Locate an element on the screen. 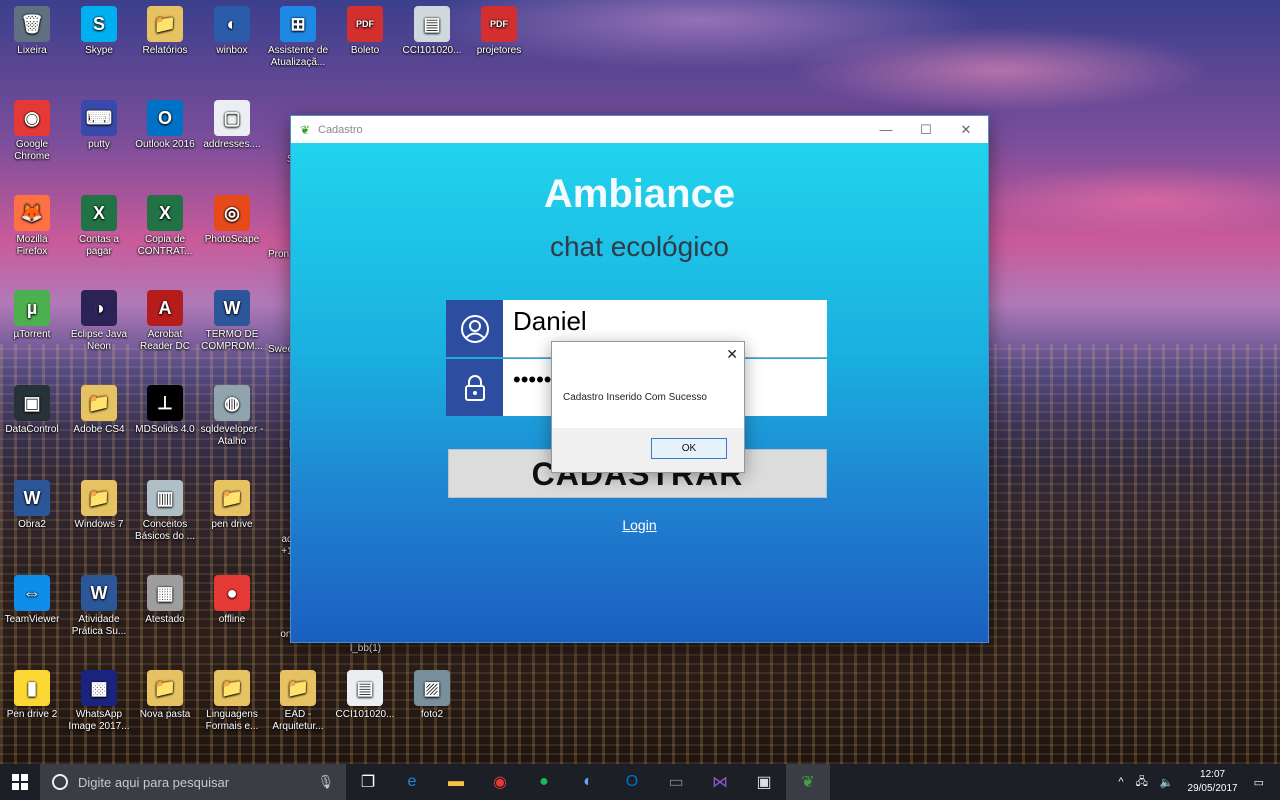 The image size is (1280, 800). desktop-icon: 🗑 Lixeira is located at coordinates (32, 31).